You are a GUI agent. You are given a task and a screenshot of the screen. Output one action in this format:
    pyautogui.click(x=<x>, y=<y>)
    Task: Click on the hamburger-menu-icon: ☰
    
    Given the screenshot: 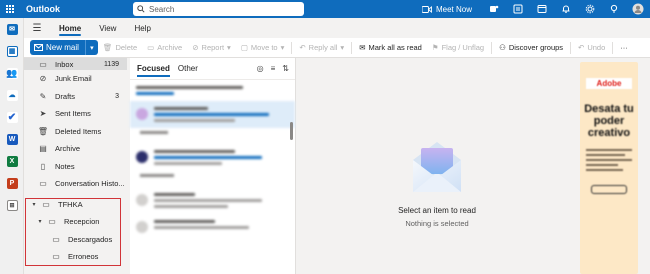 What is the action you would take?
    pyautogui.click(x=37, y=28)
    